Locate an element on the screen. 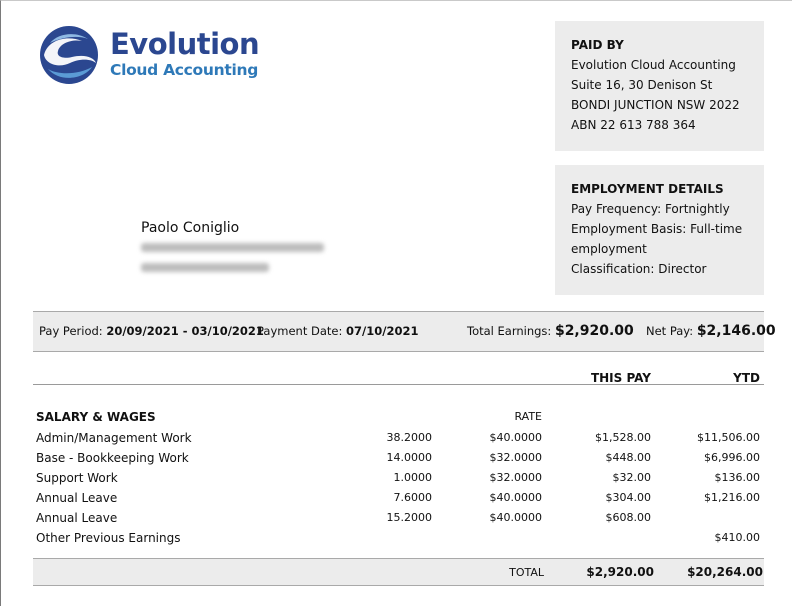  total-this-pay: $2,920.00 is located at coordinates (620, 572).